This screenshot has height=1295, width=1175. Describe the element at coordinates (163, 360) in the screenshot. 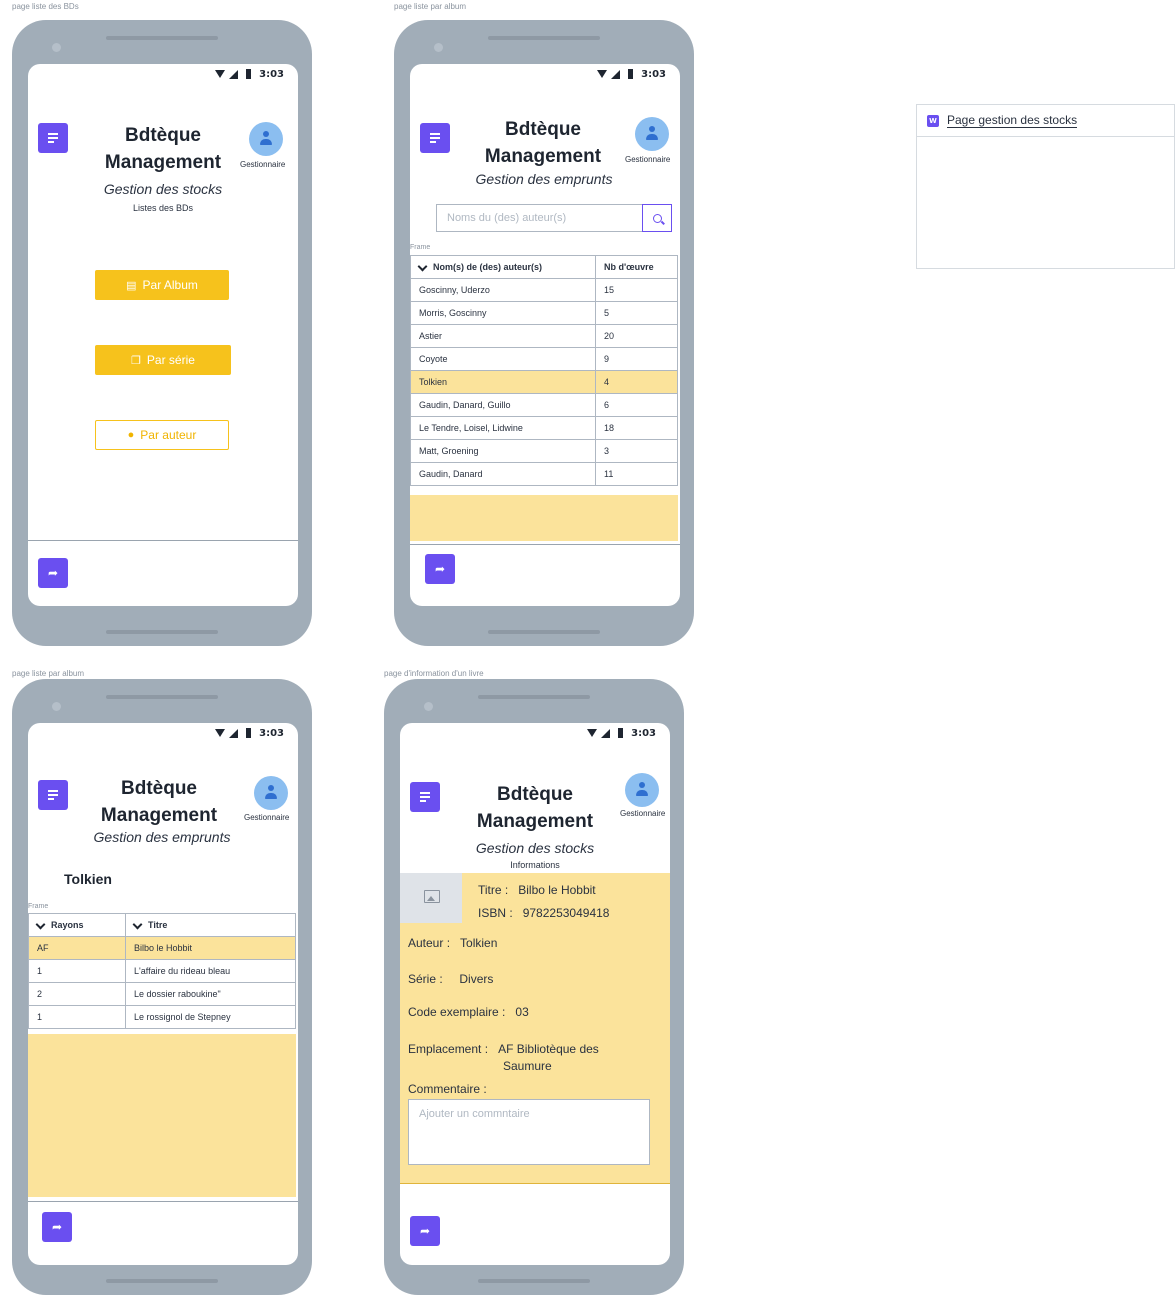

I see `par-serie-button: ❐ Par série` at that location.